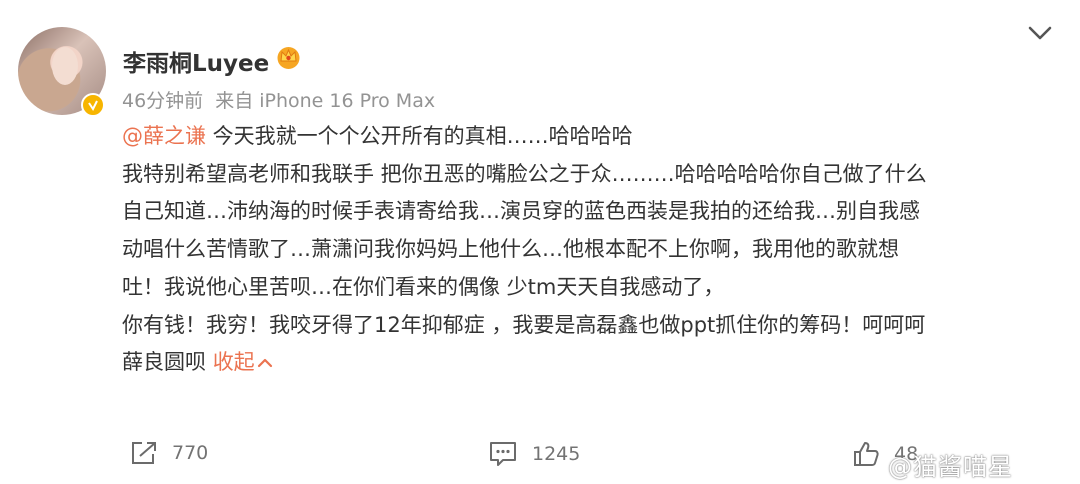 The height and width of the screenshot is (484, 1080). Describe the element at coordinates (288, 56) in the screenshot. I see `crown-icon` at that location.